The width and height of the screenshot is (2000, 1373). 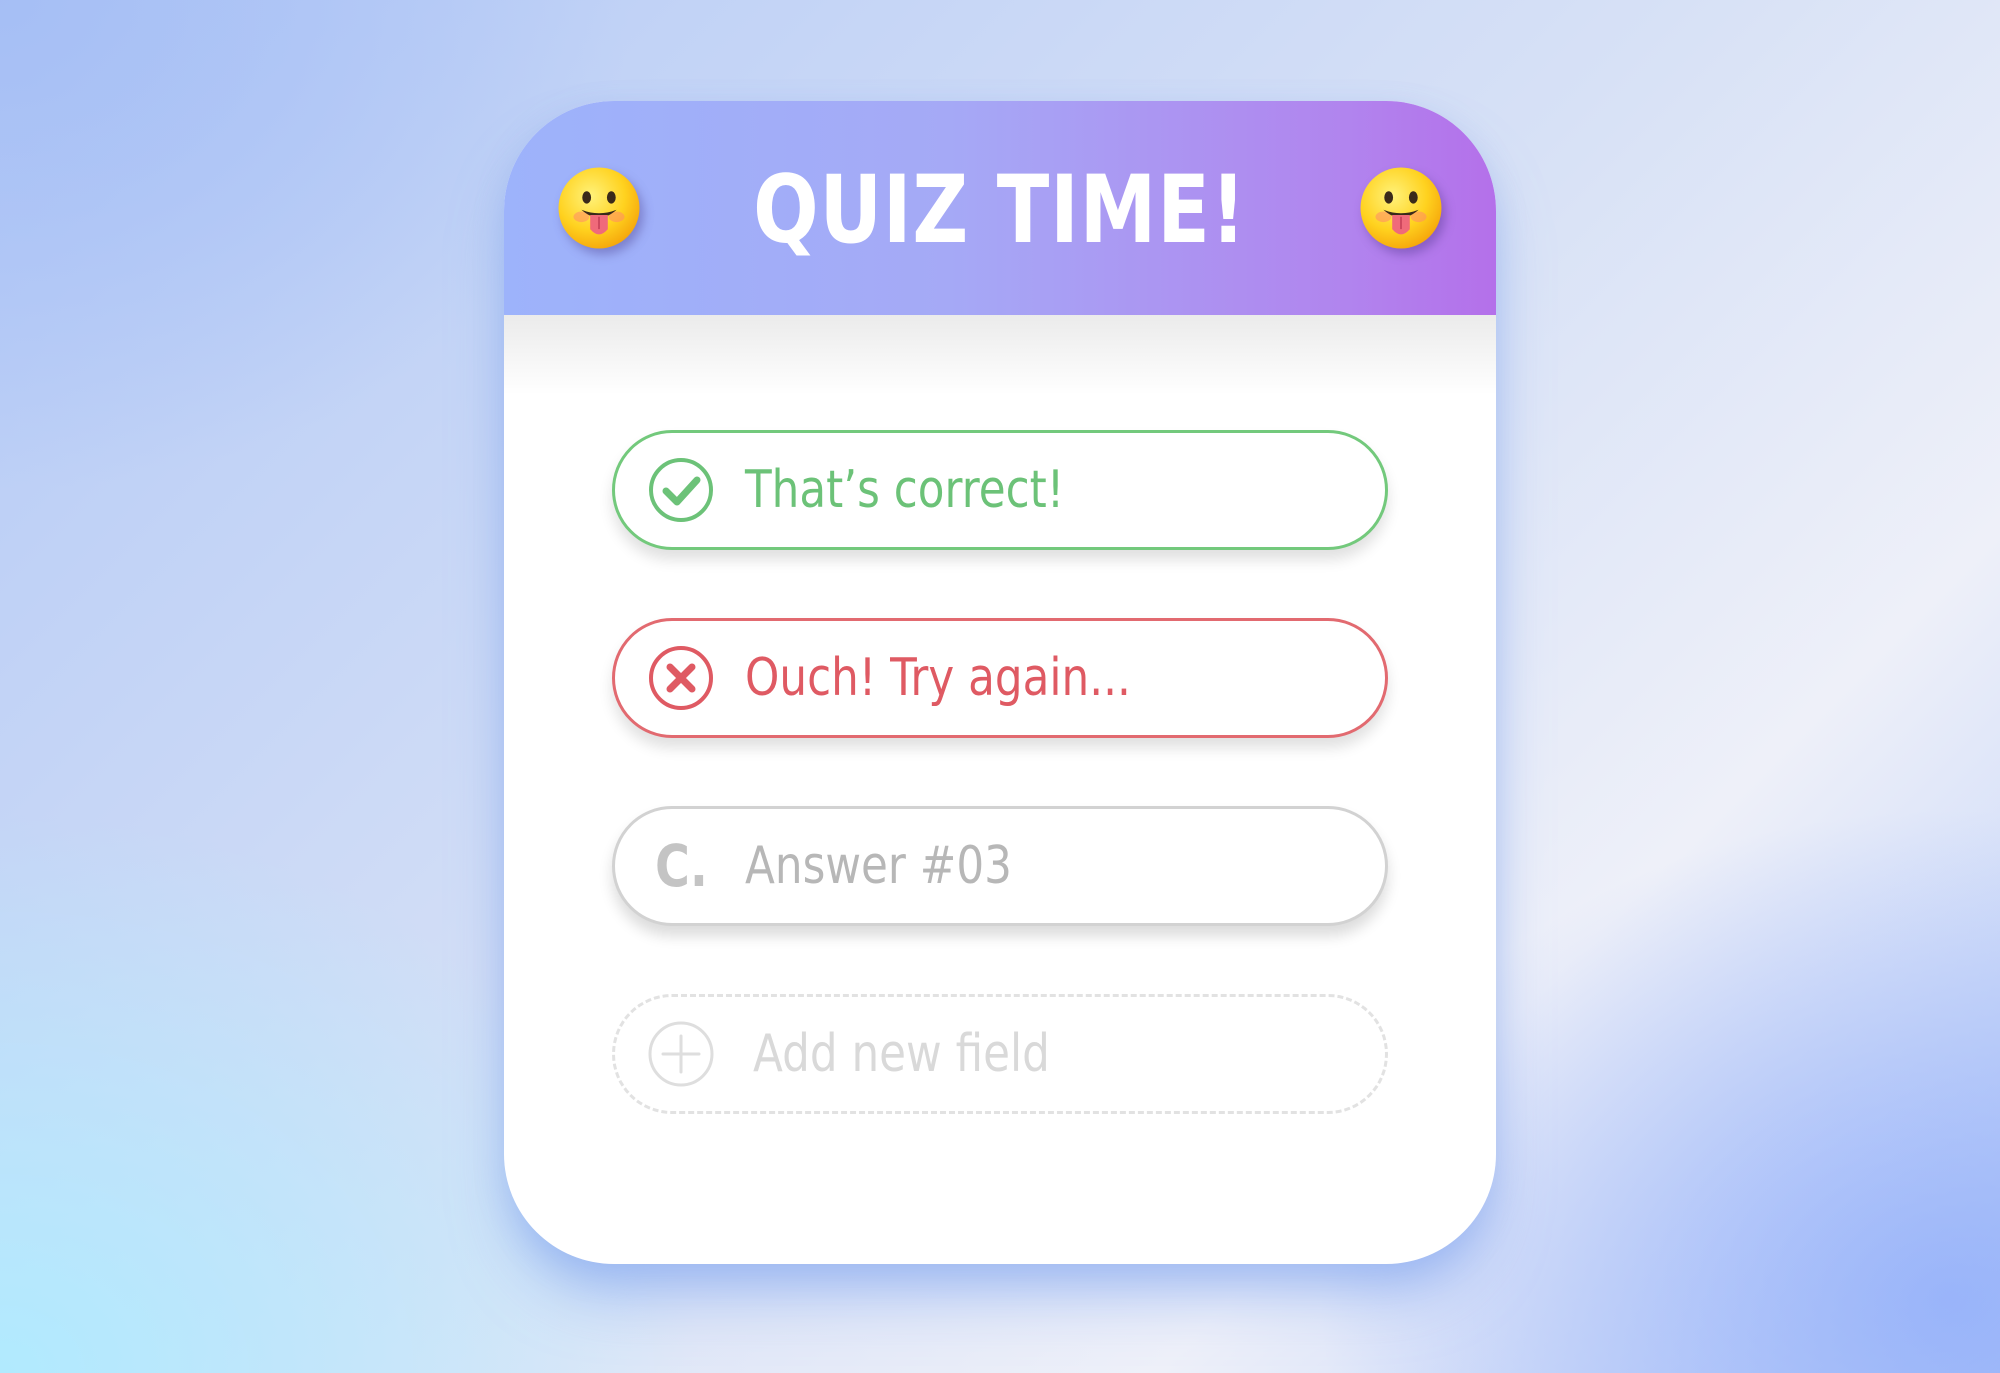 I want to click on x-circle-icon, so click(x=681, y=678).